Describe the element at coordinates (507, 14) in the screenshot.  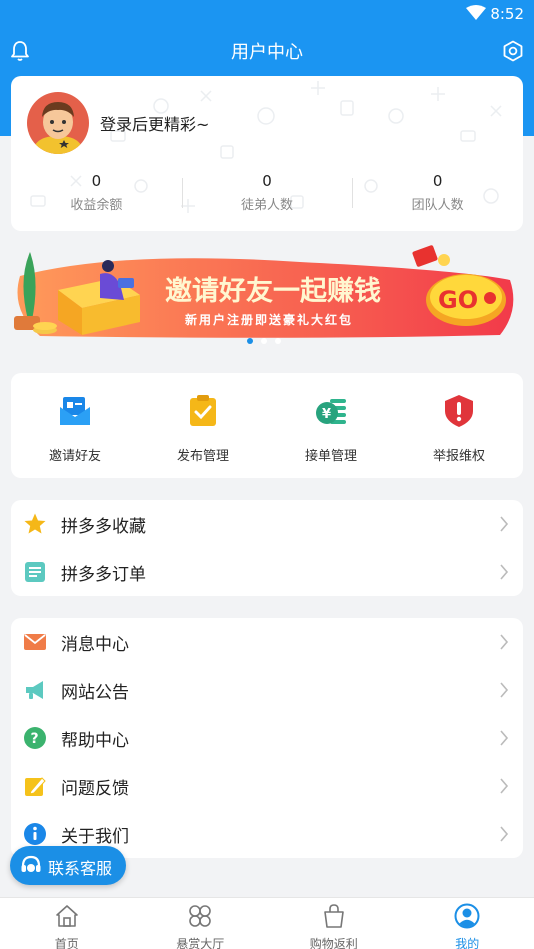
I see `status-time: 8:52` at that location.